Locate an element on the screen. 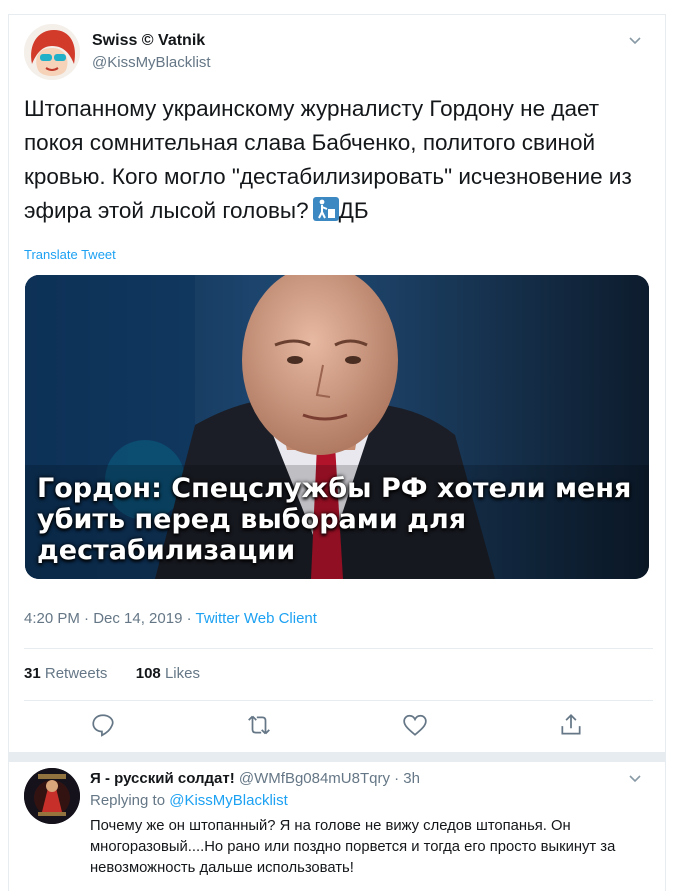 The image size is (681, 891). reply-author-name: Я - русский солдат! is located at coordinates (162, 778).